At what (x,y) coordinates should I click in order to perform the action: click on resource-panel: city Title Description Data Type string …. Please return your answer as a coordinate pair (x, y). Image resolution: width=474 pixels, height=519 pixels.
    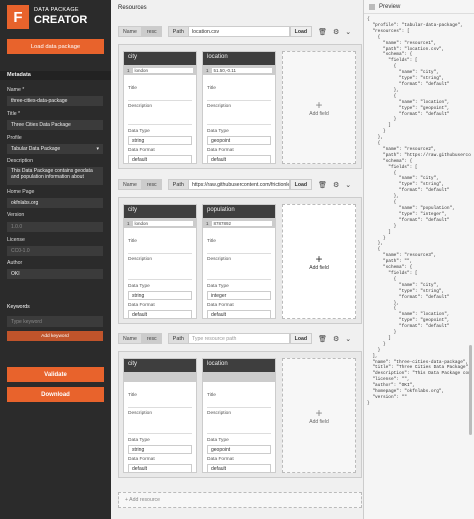
    Looking at the image, I should click on (240, 414).